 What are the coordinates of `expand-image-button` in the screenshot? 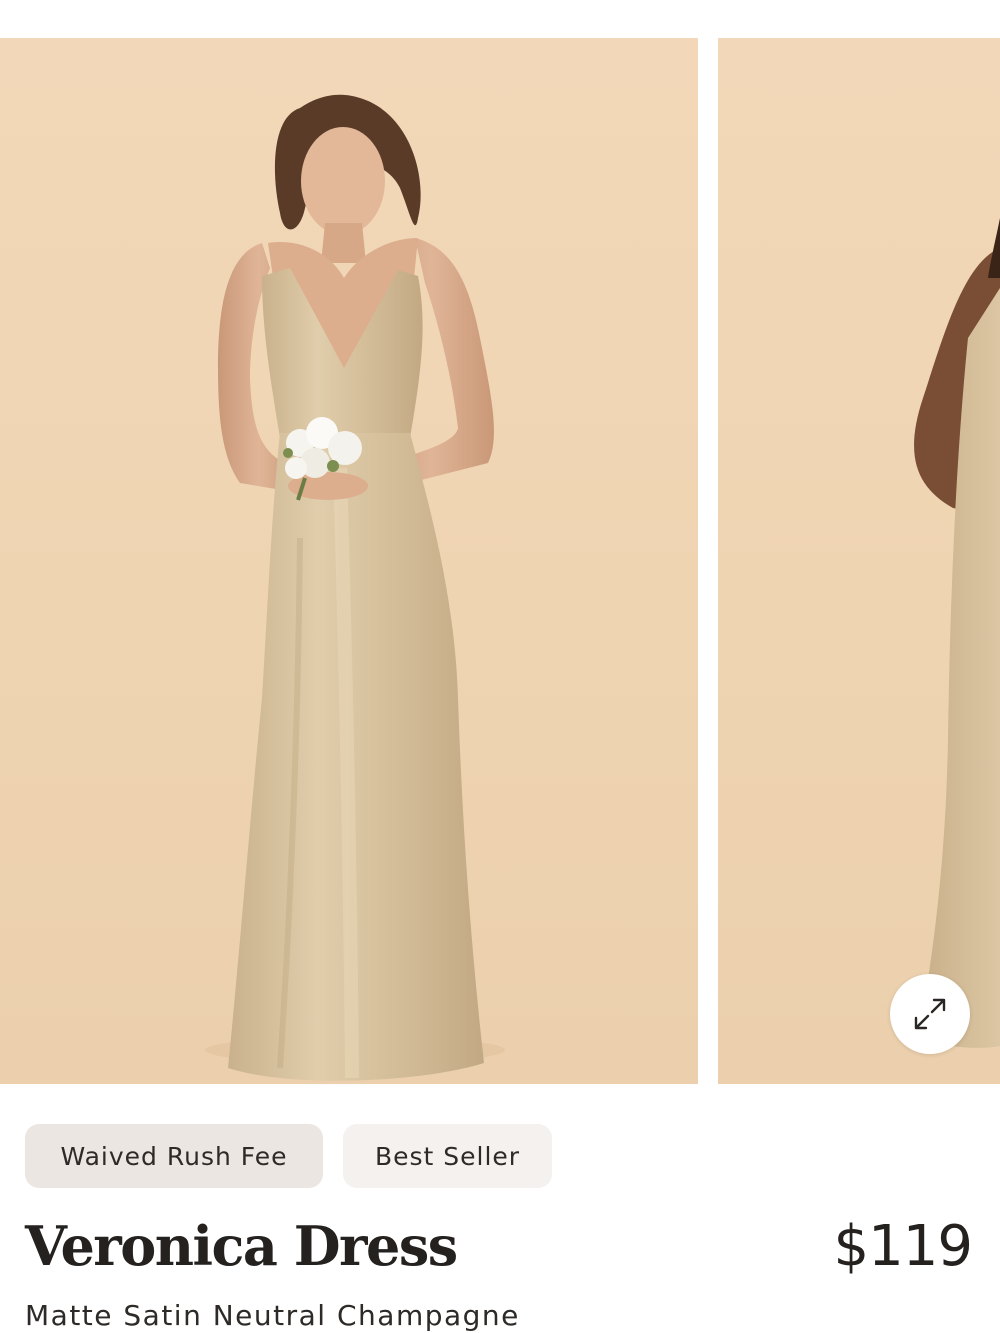 It's located at (930, 1014).